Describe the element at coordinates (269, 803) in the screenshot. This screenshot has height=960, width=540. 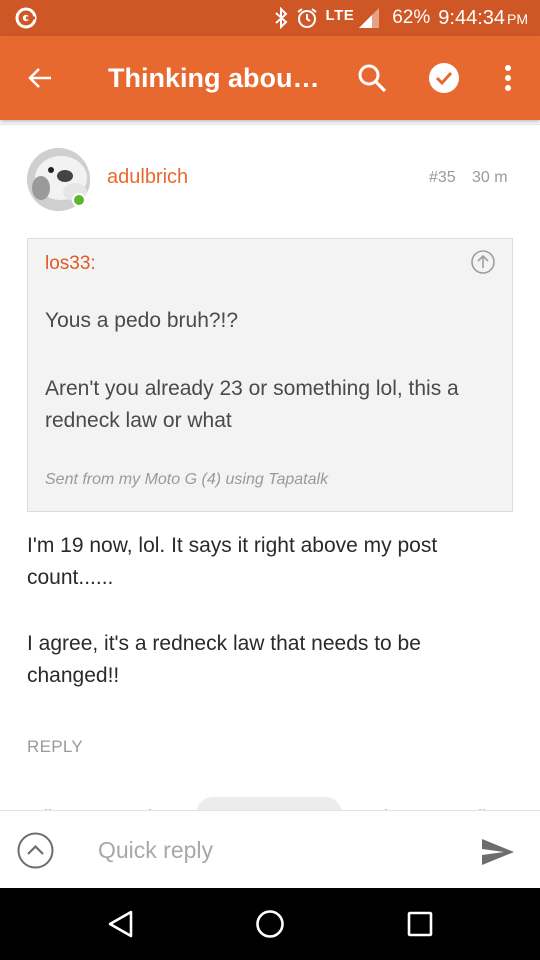
I see `page-indicator` at that location.